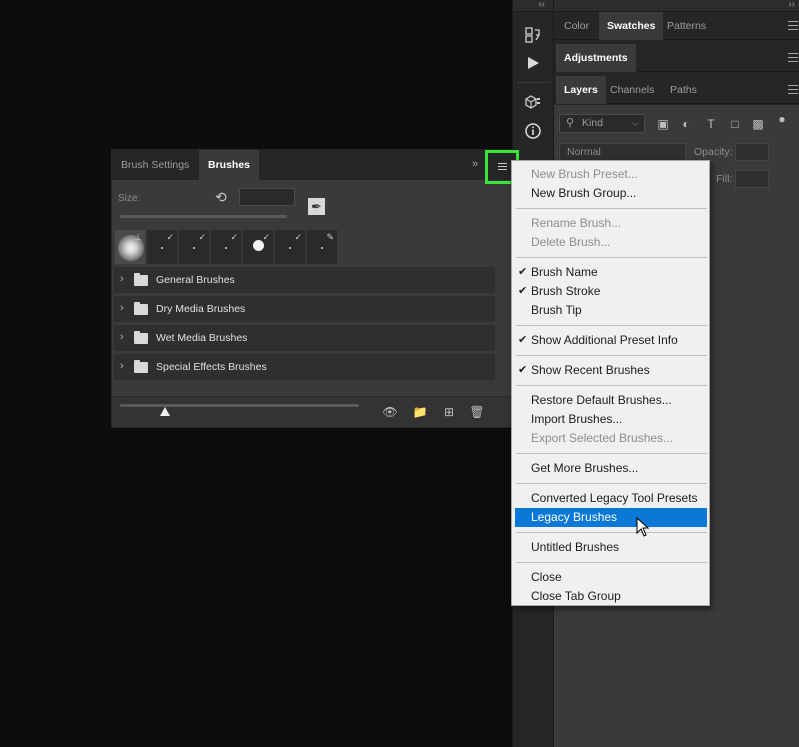 The width and height of the screenshot is (799, 747). I want to click on chevron-down-icon: ⌵, so click(635, 123).